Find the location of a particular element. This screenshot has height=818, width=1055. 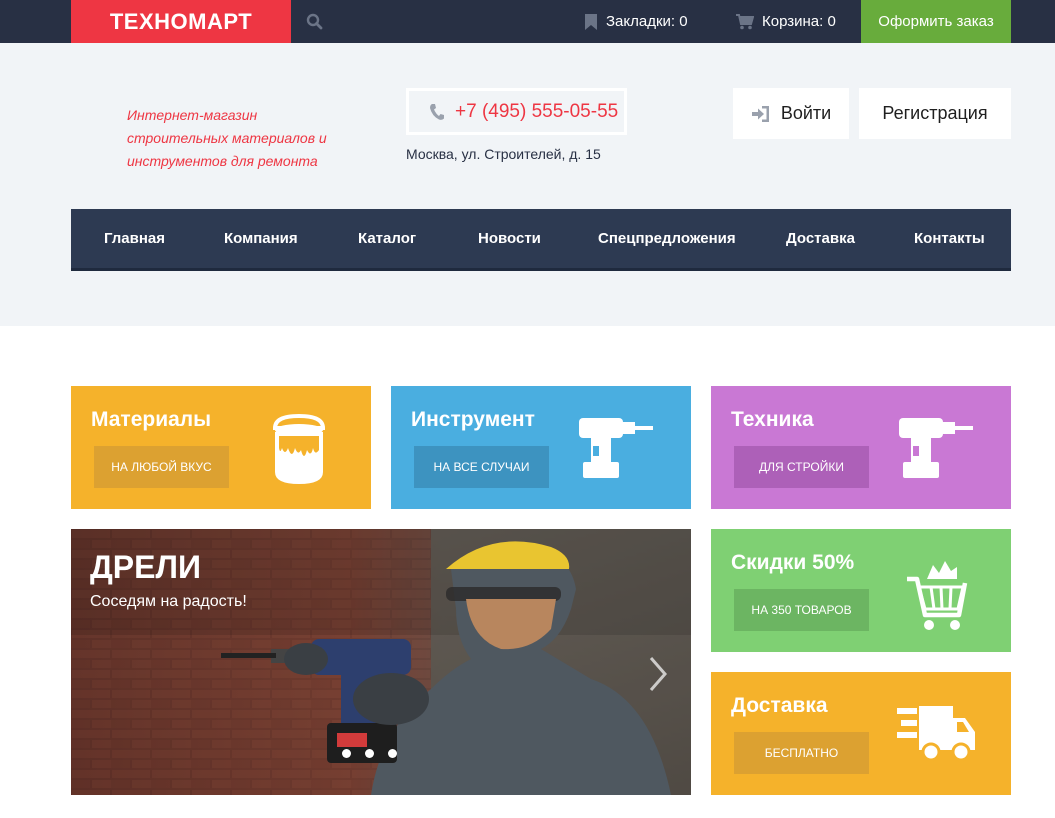

nav-item-company: Компания is located at coordinates (261, 238).